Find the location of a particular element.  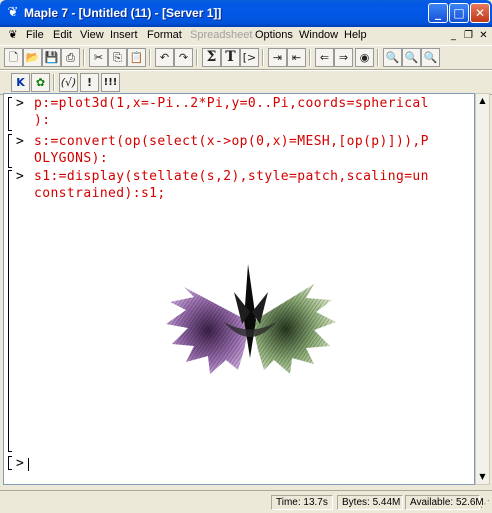

outdent-icon: ⇤ is located at coordinates (296, 57).